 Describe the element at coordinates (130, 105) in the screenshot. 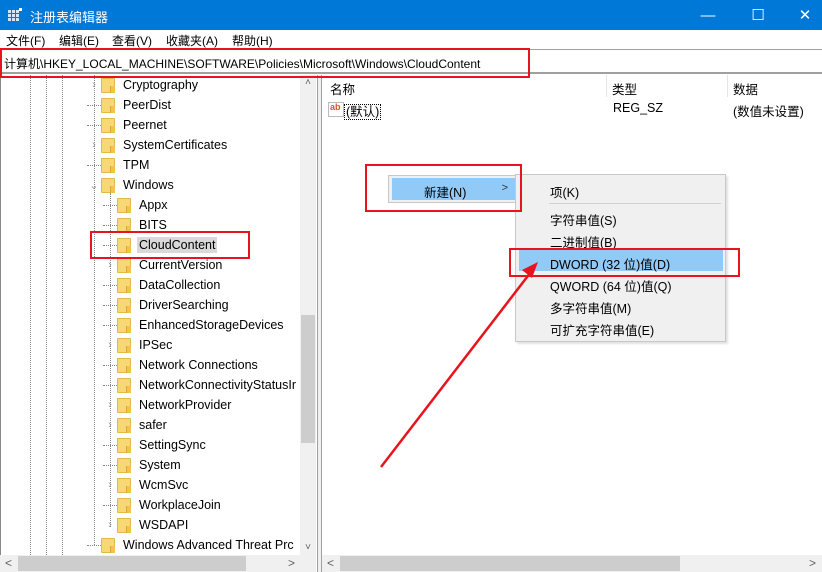

I see `tree-item: PeerDist` at that location.